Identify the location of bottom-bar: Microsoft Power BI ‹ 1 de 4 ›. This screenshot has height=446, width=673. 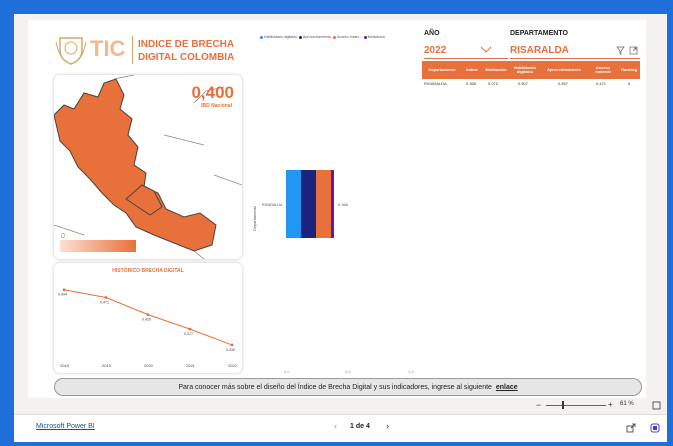
(340, 428).